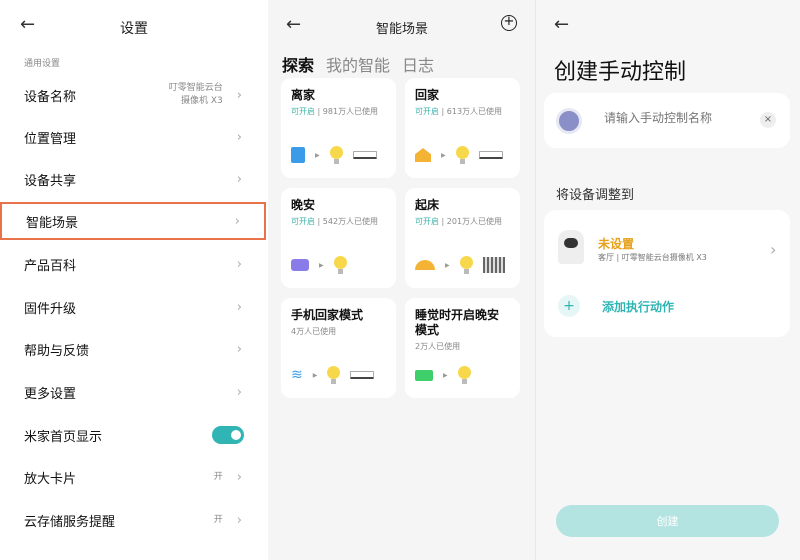  I want to click on clear-icon: ×, so click(768, 120).